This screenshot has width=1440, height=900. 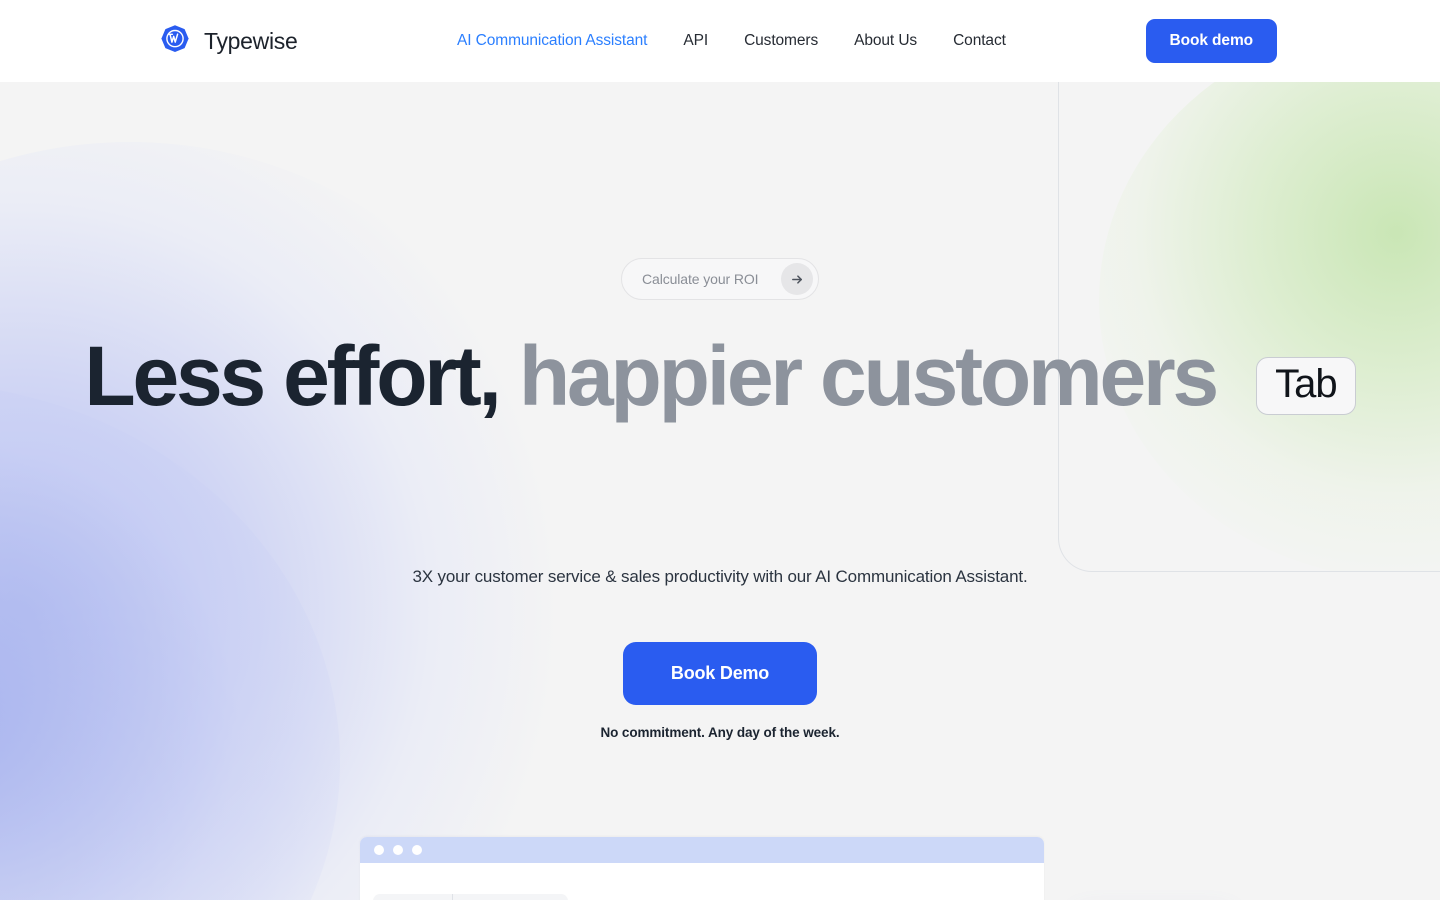 I want to click on window-dot-minimize-icon, so click(x=398, y=850).